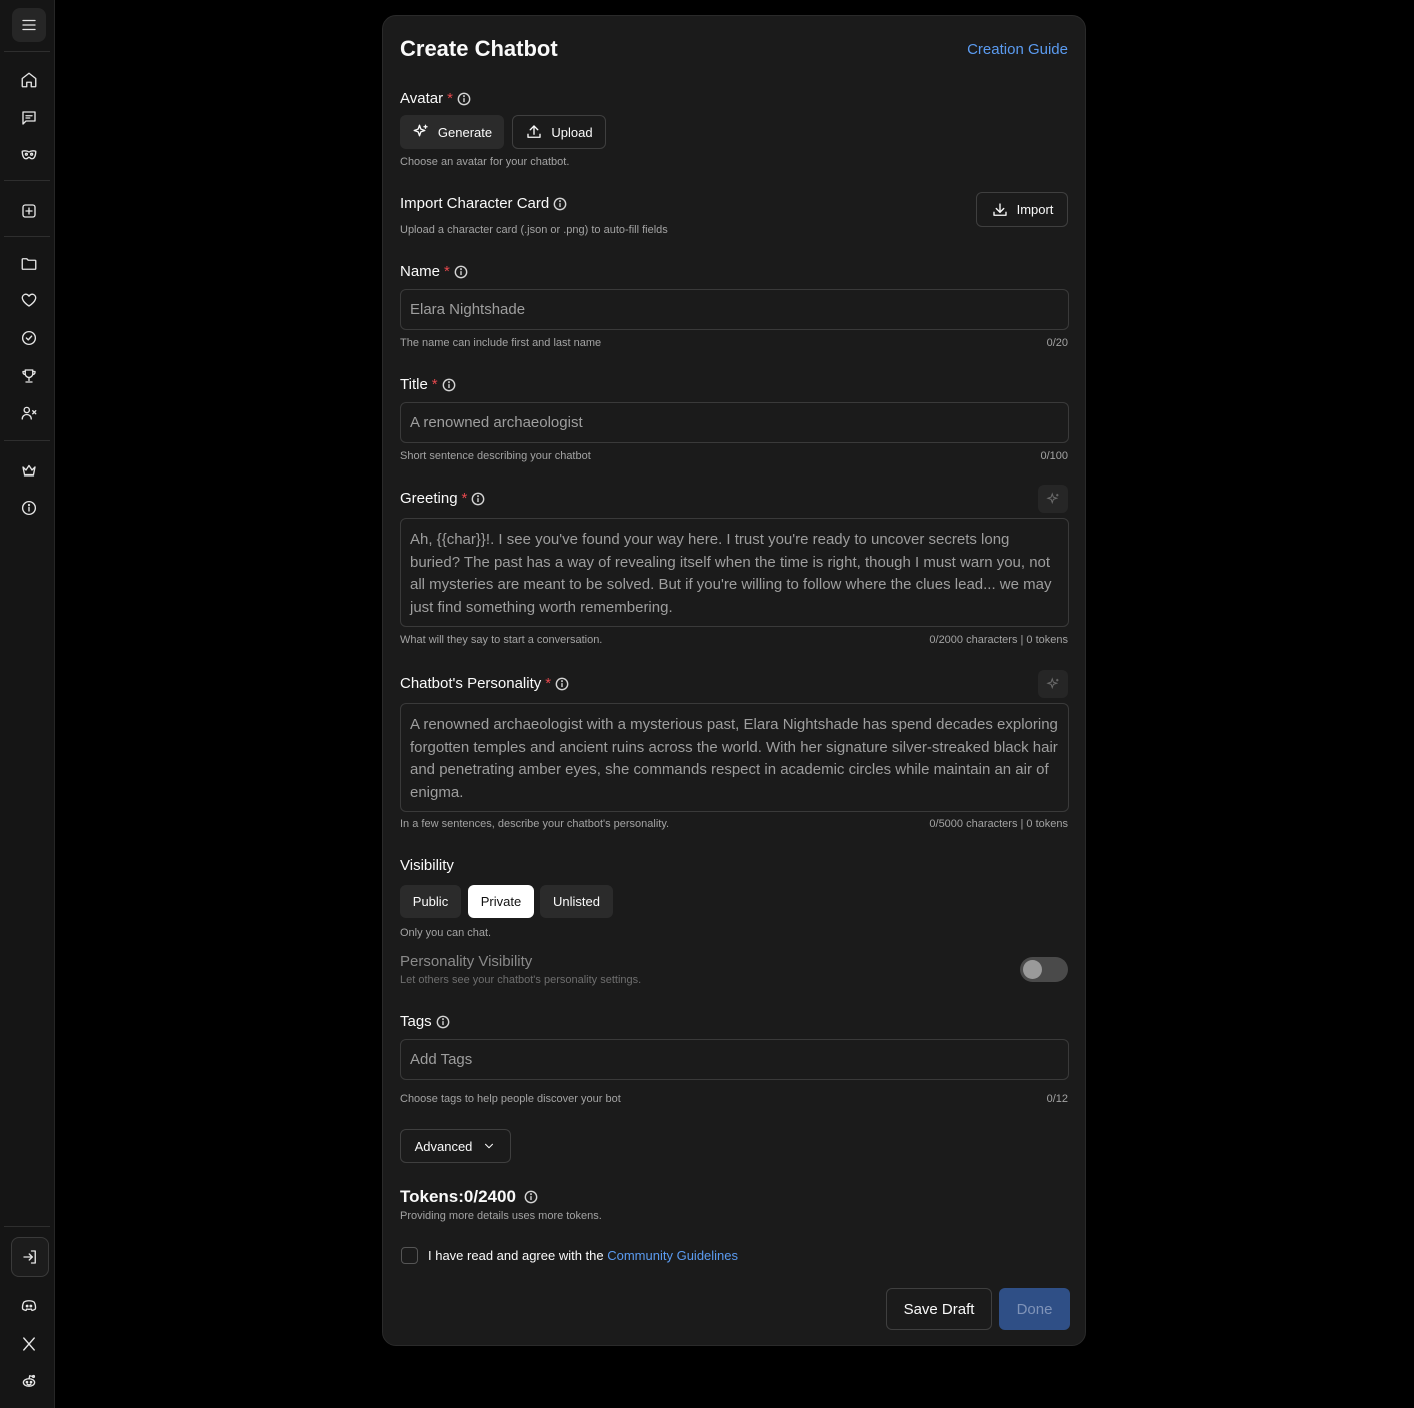  I want to click on page-title: Create Chatbot, so click(479, 48).